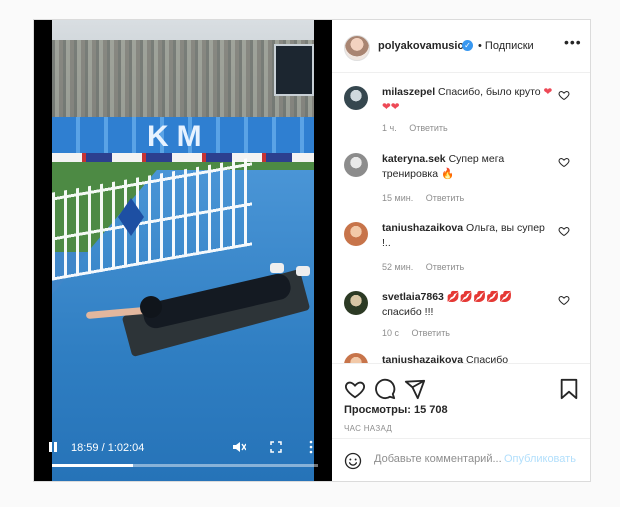 This screenshot has height=507, width=620. I want to click on progress-fill, so click(93, 465).